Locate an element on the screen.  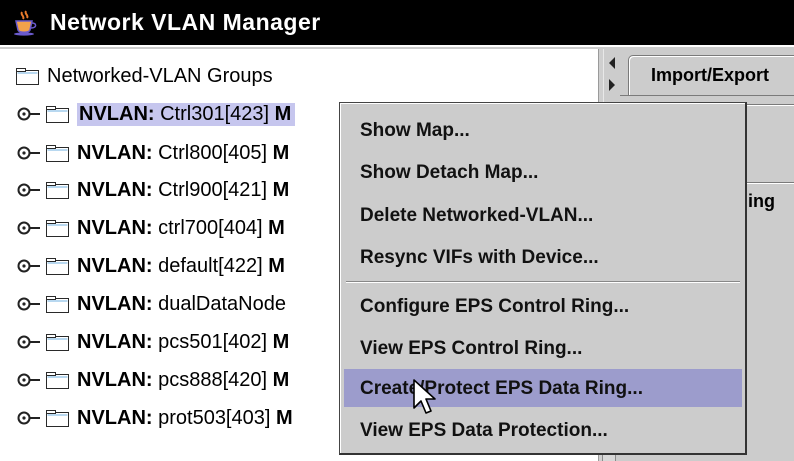
tree-item: NVLAN: Ctrl800[405] M is located at coordinates (152, 153).